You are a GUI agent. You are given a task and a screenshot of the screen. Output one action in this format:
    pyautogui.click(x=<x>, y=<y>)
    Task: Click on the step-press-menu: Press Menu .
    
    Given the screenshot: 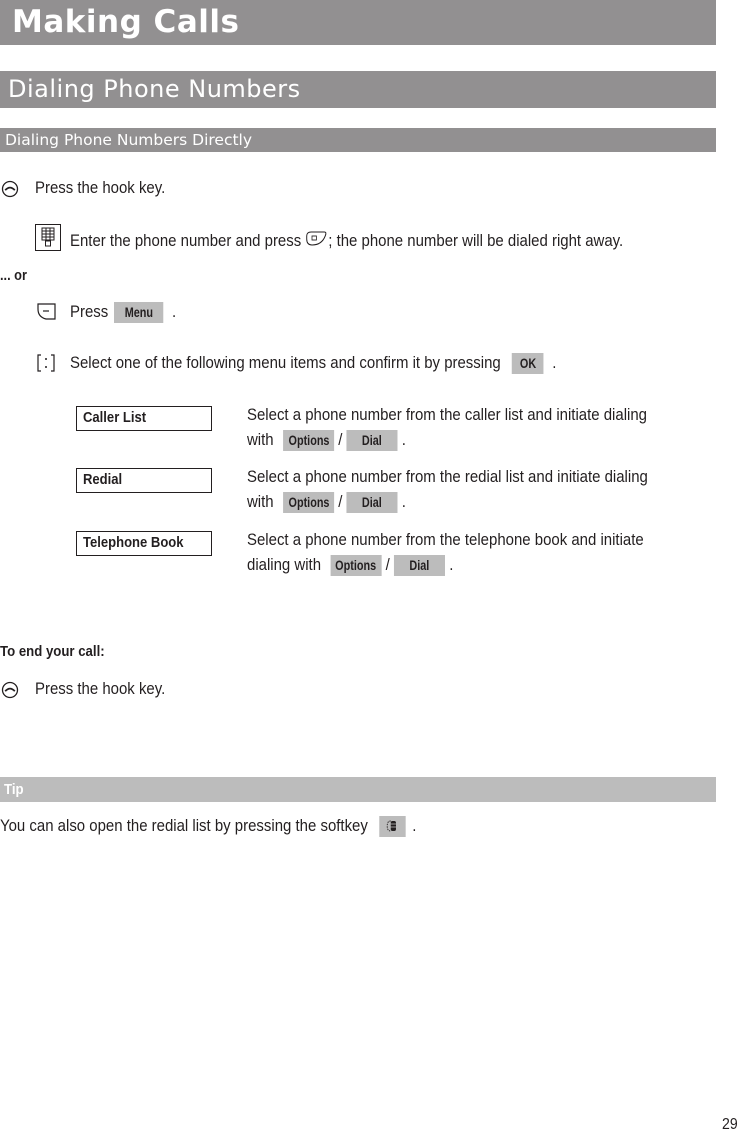 What is the action you would take?
    pyautogui.click(x=130, y=313)
    